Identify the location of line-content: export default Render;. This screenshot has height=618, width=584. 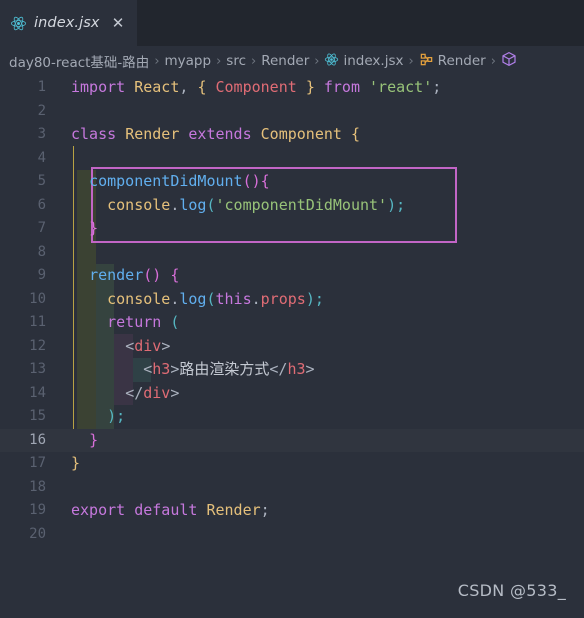
(170, 510).